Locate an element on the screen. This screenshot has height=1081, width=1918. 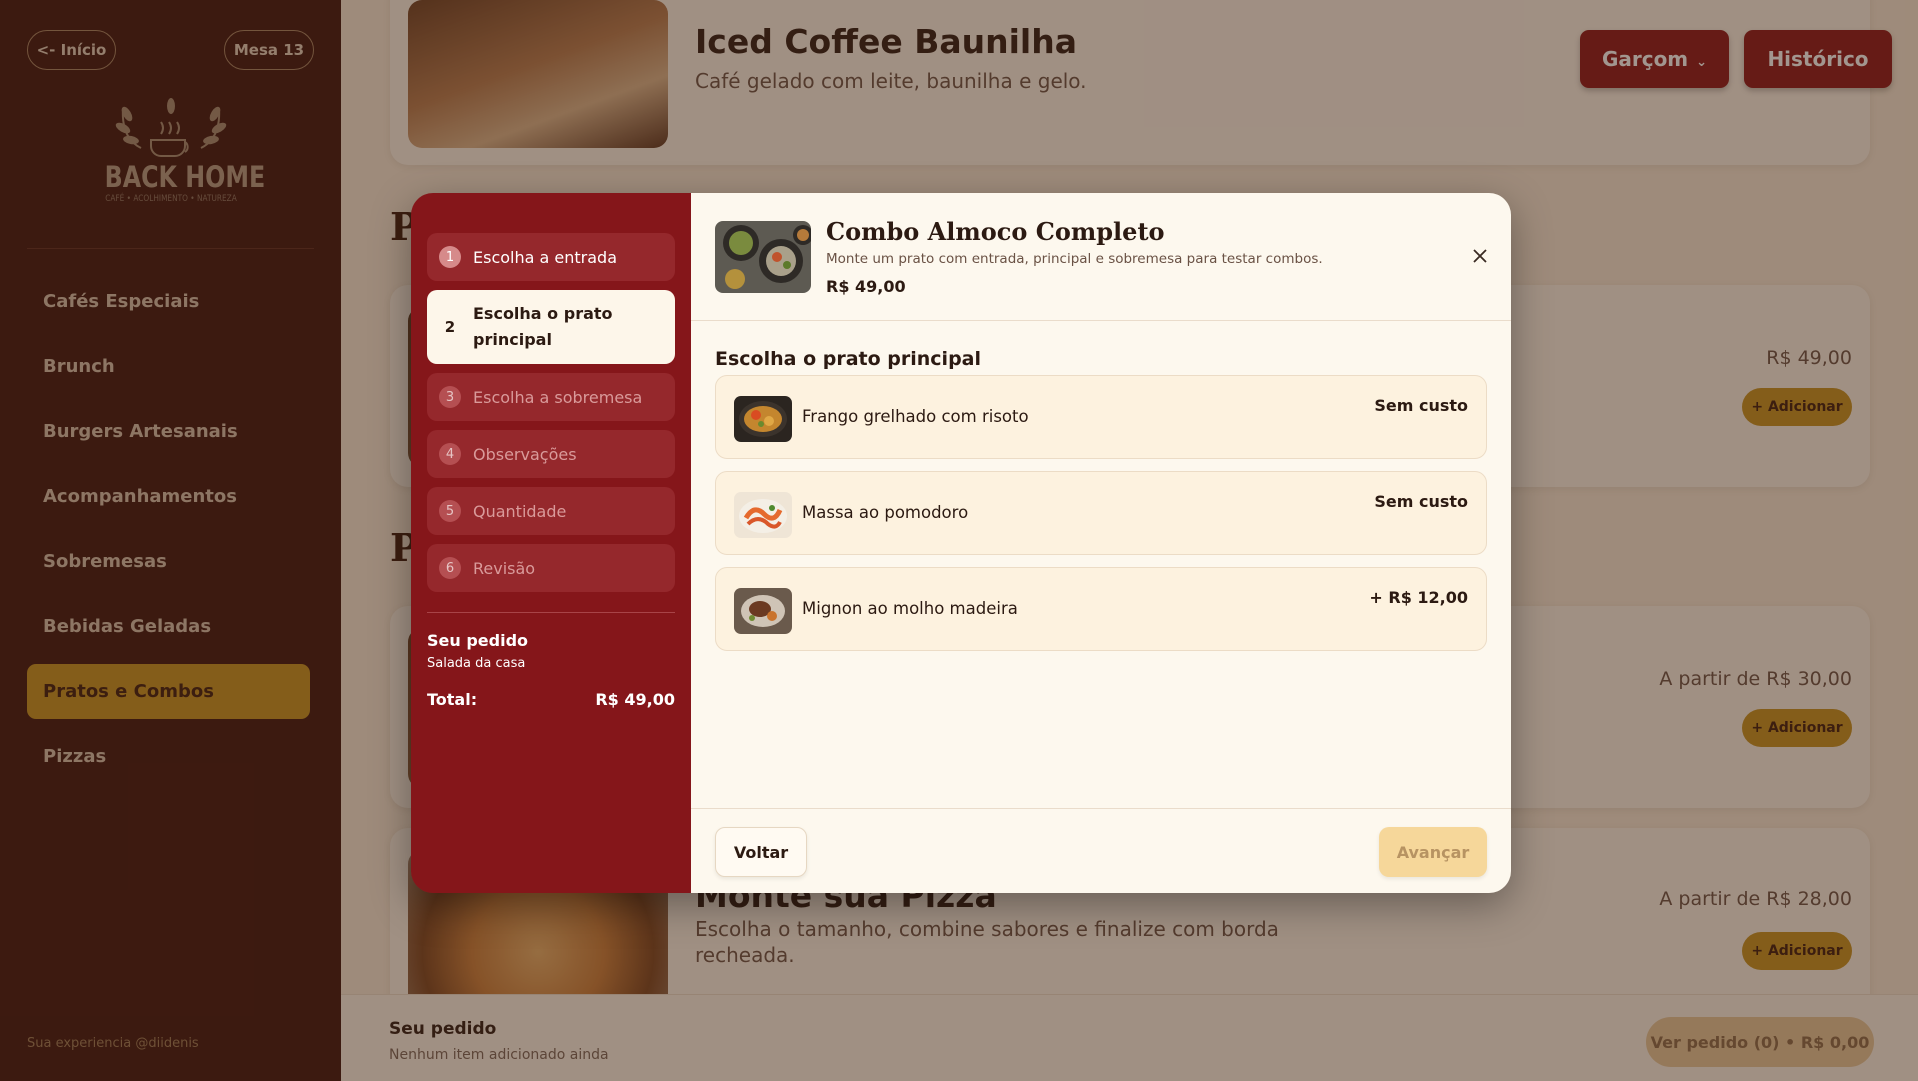
step-label: Escolha o prato principal is located at coordinates (543, 326).